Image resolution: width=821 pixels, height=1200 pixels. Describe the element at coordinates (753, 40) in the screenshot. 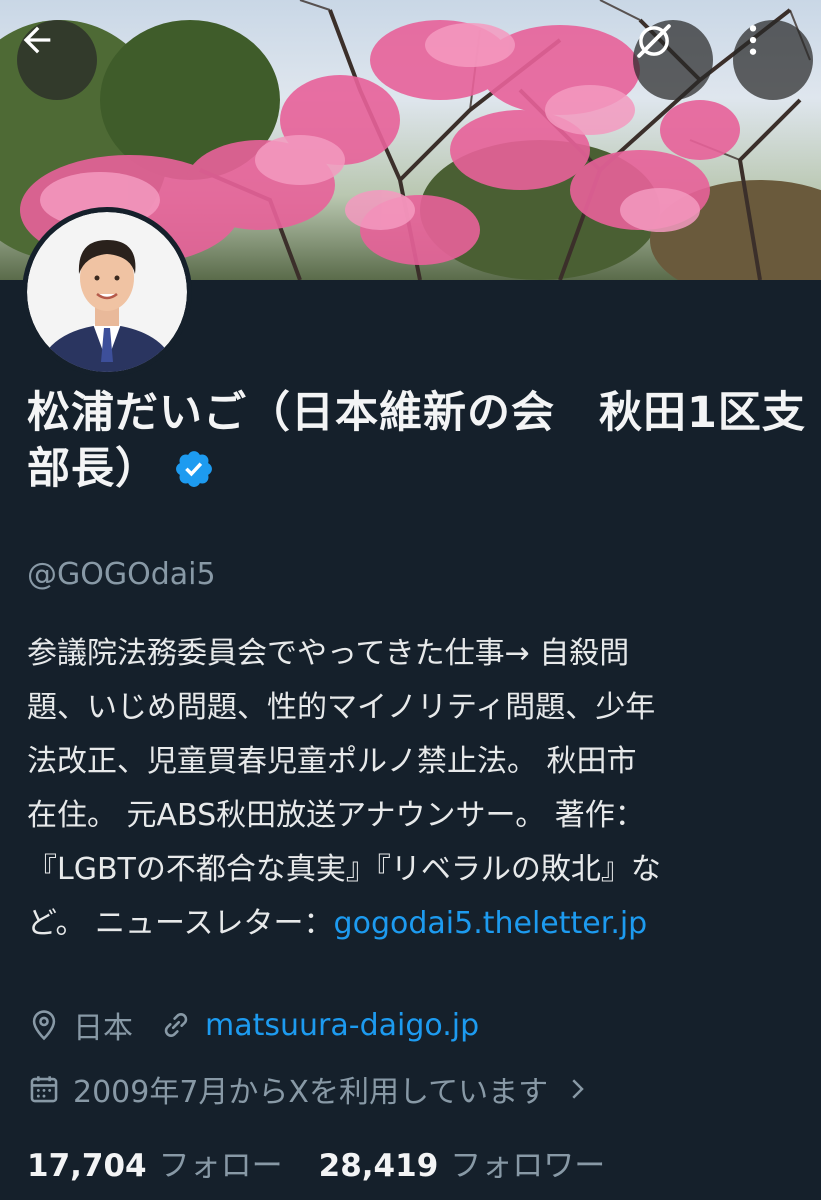

I see `more-vertical-icon` at that location.